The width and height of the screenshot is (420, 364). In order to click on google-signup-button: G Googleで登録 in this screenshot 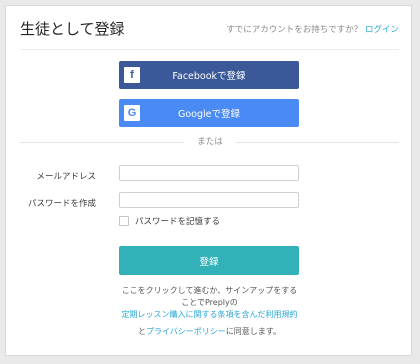, I will do `click(209, 113)`.